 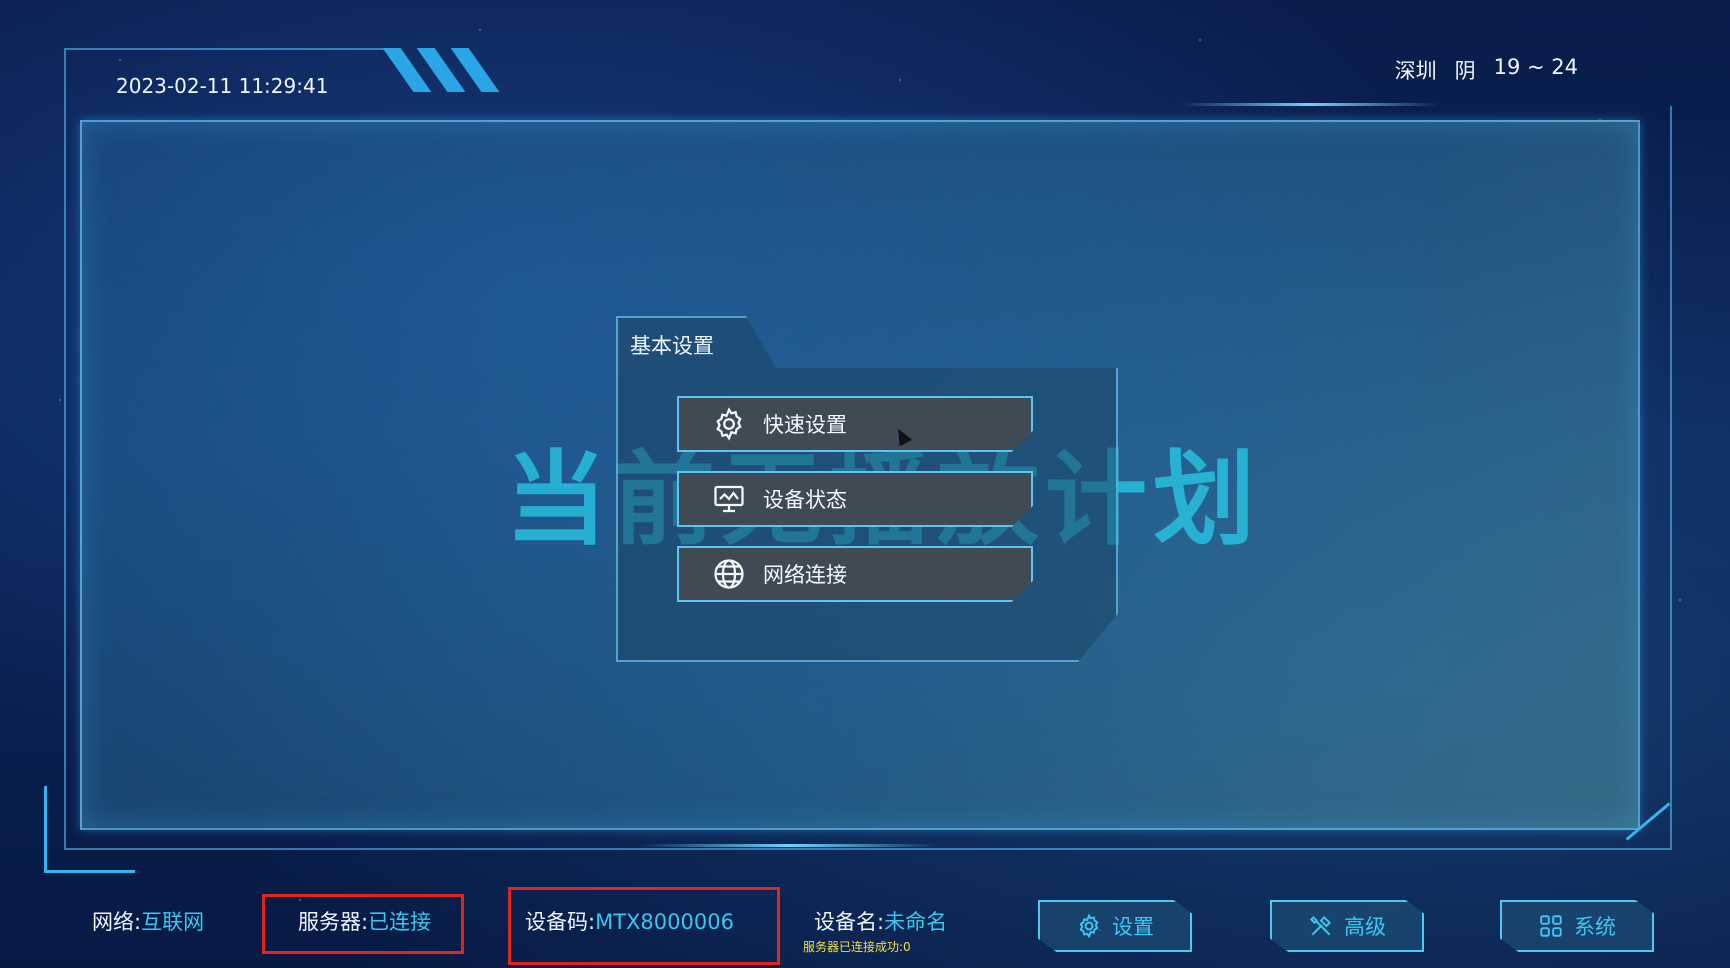 What do you see at coordinates (664, 922) in the screenshot?
I see `device-code-value: MTX8000006` at bounding box center [664, 922].